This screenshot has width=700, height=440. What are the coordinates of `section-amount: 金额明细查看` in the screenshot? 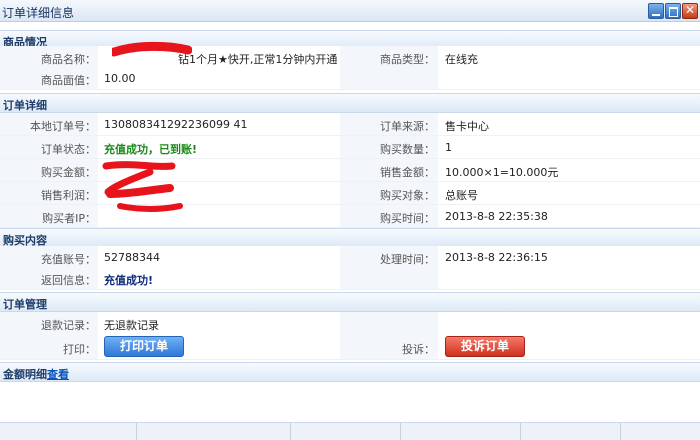 It's located at (350, 372).